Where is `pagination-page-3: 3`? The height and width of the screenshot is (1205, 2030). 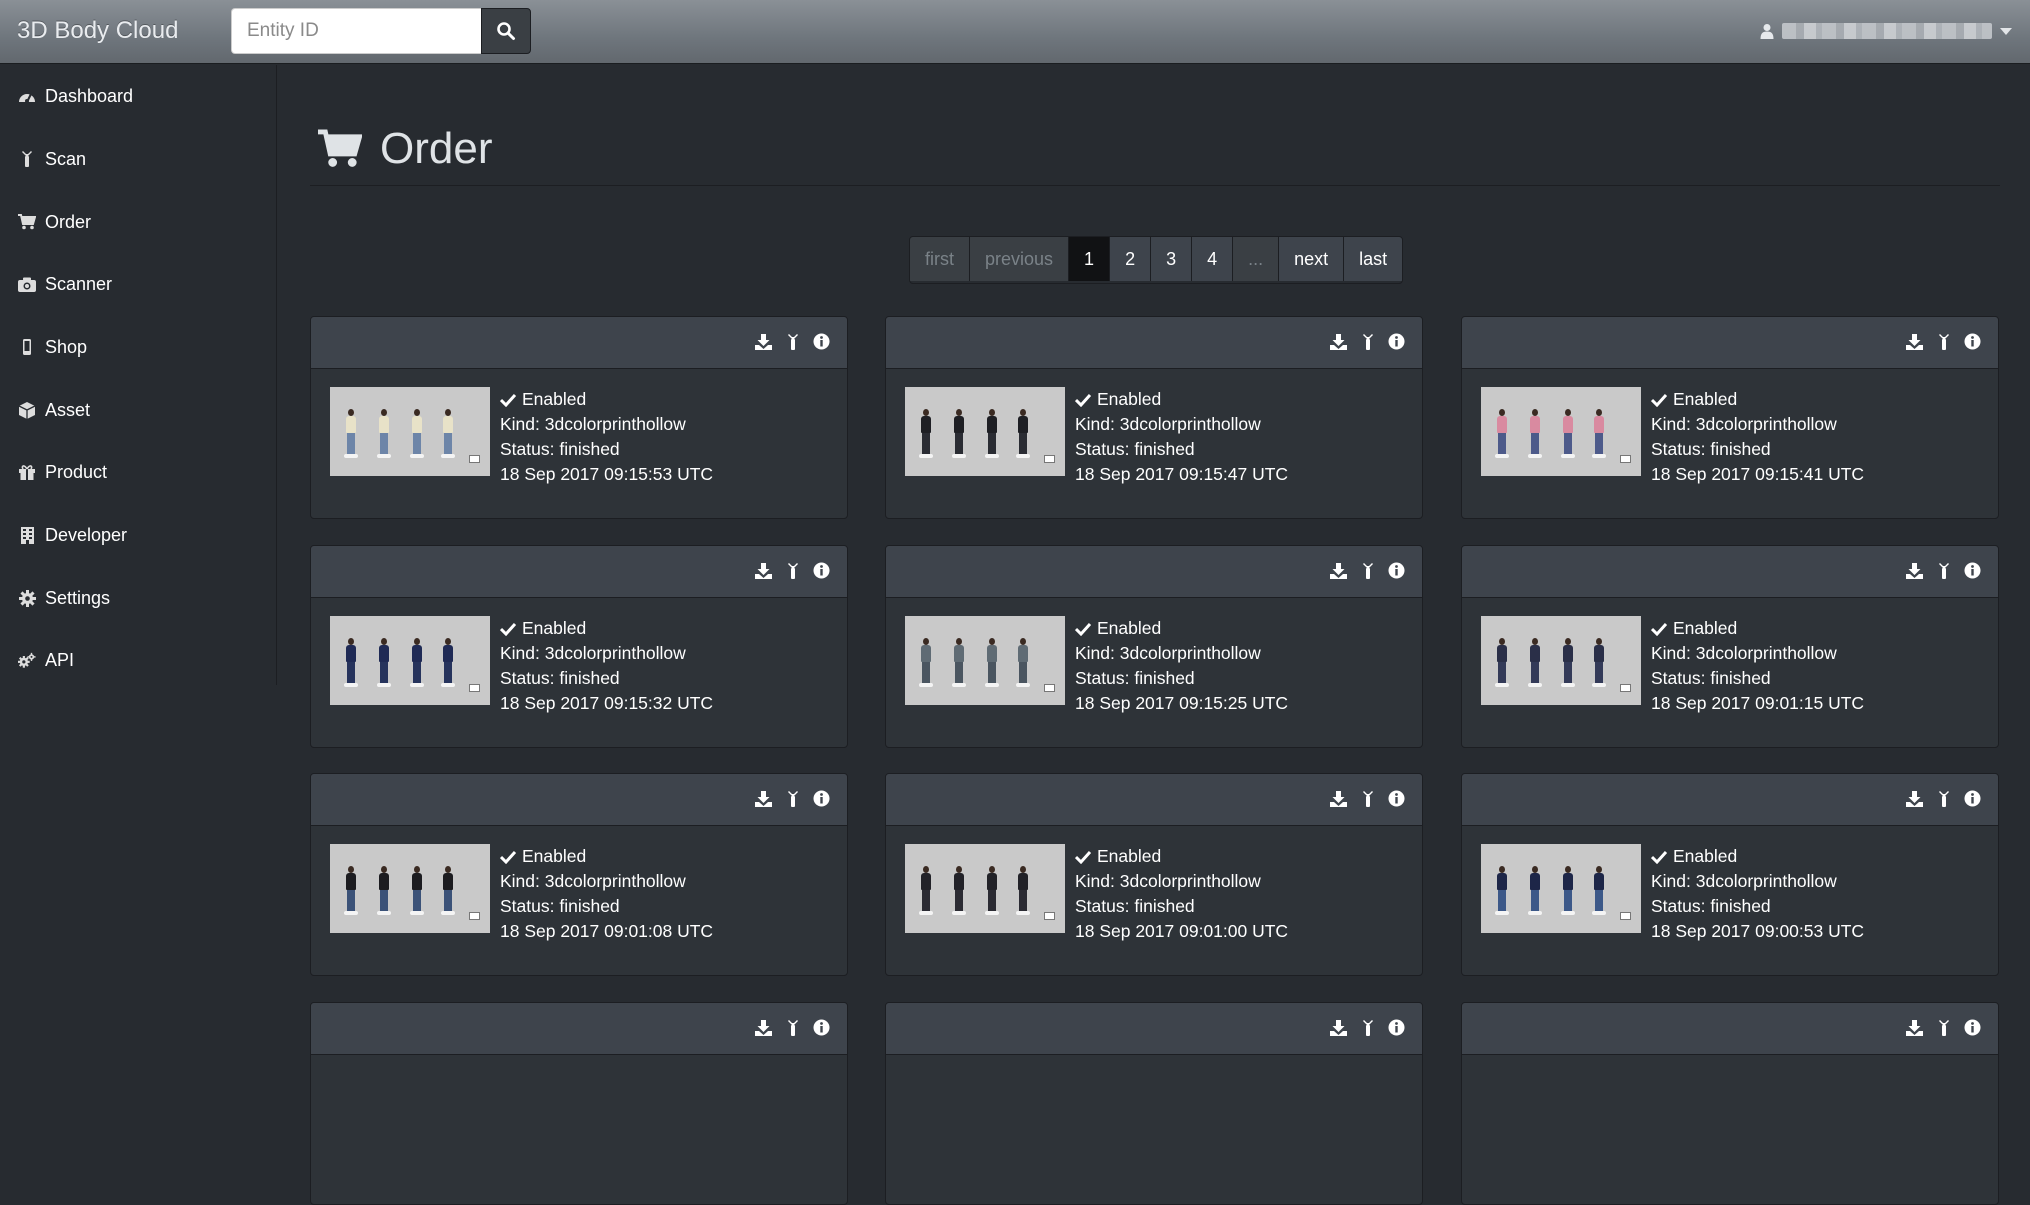
pagination-page-3: 3 is located at coordinates (1172, 259).